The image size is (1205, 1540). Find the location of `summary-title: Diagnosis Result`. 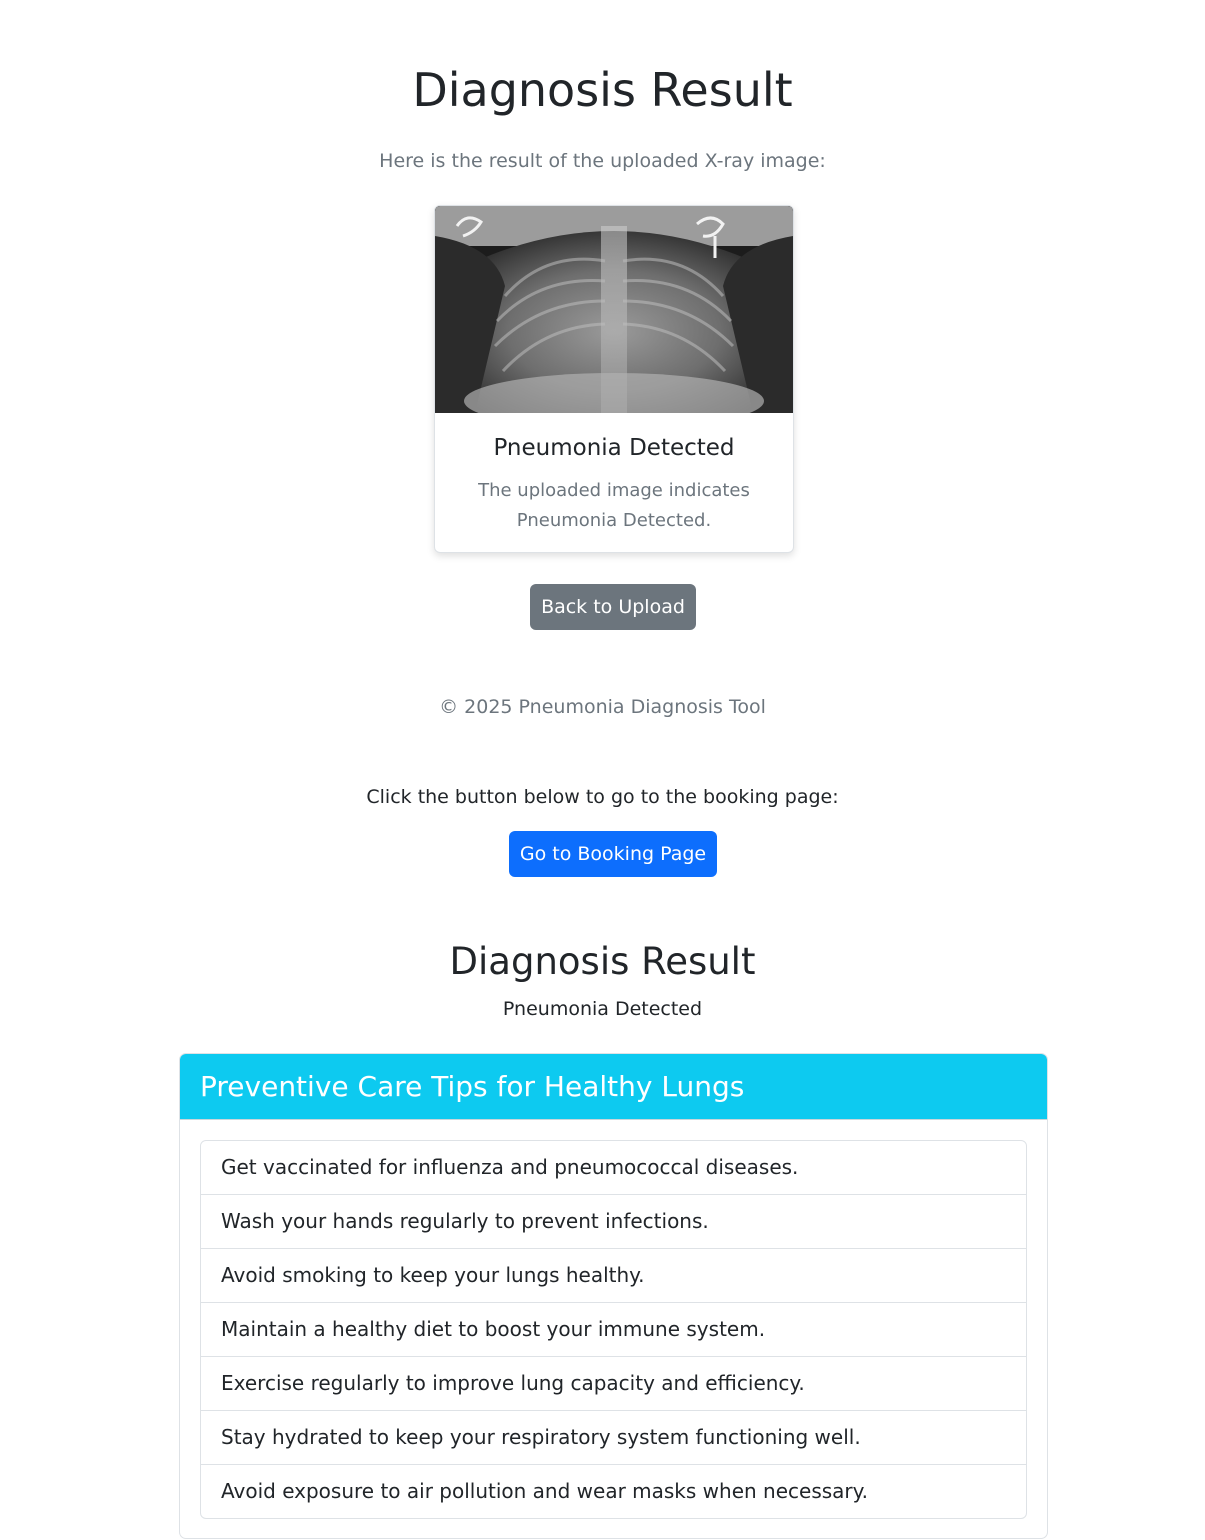

summary-title: Diagnosis Result is located at coordinates (602, 961).